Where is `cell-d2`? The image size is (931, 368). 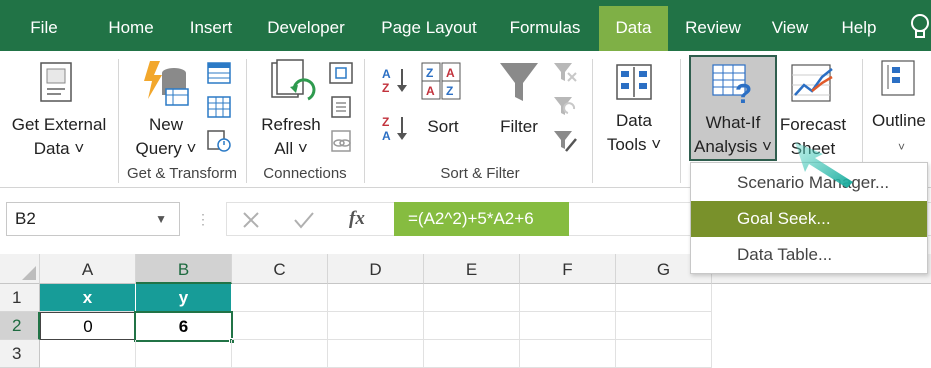 cell-d2 is located at coordinates (376, 326).